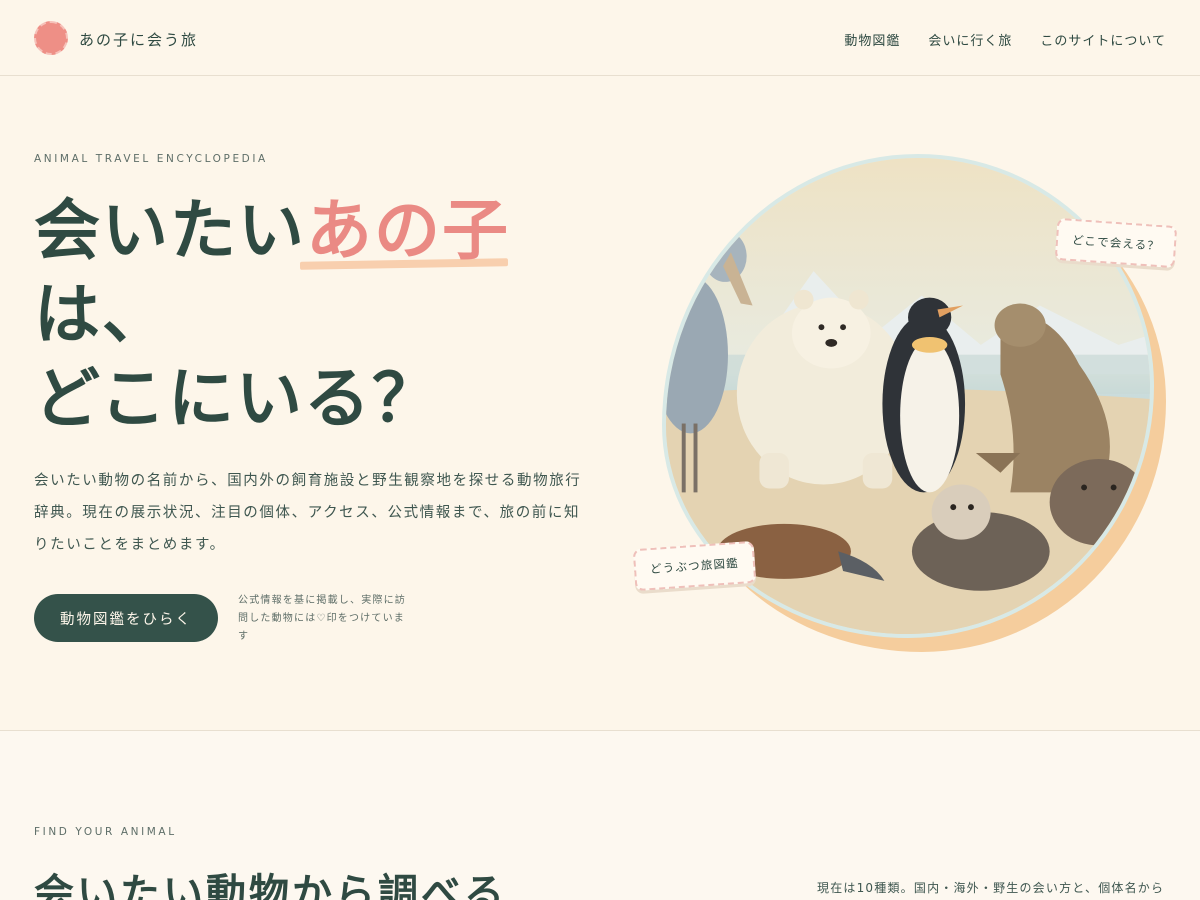 This screenshot has height=900, width=1200. Describe the element at coordinates (102, 314) in the screenshot. I see `hero-title-line2: は、` at that location.